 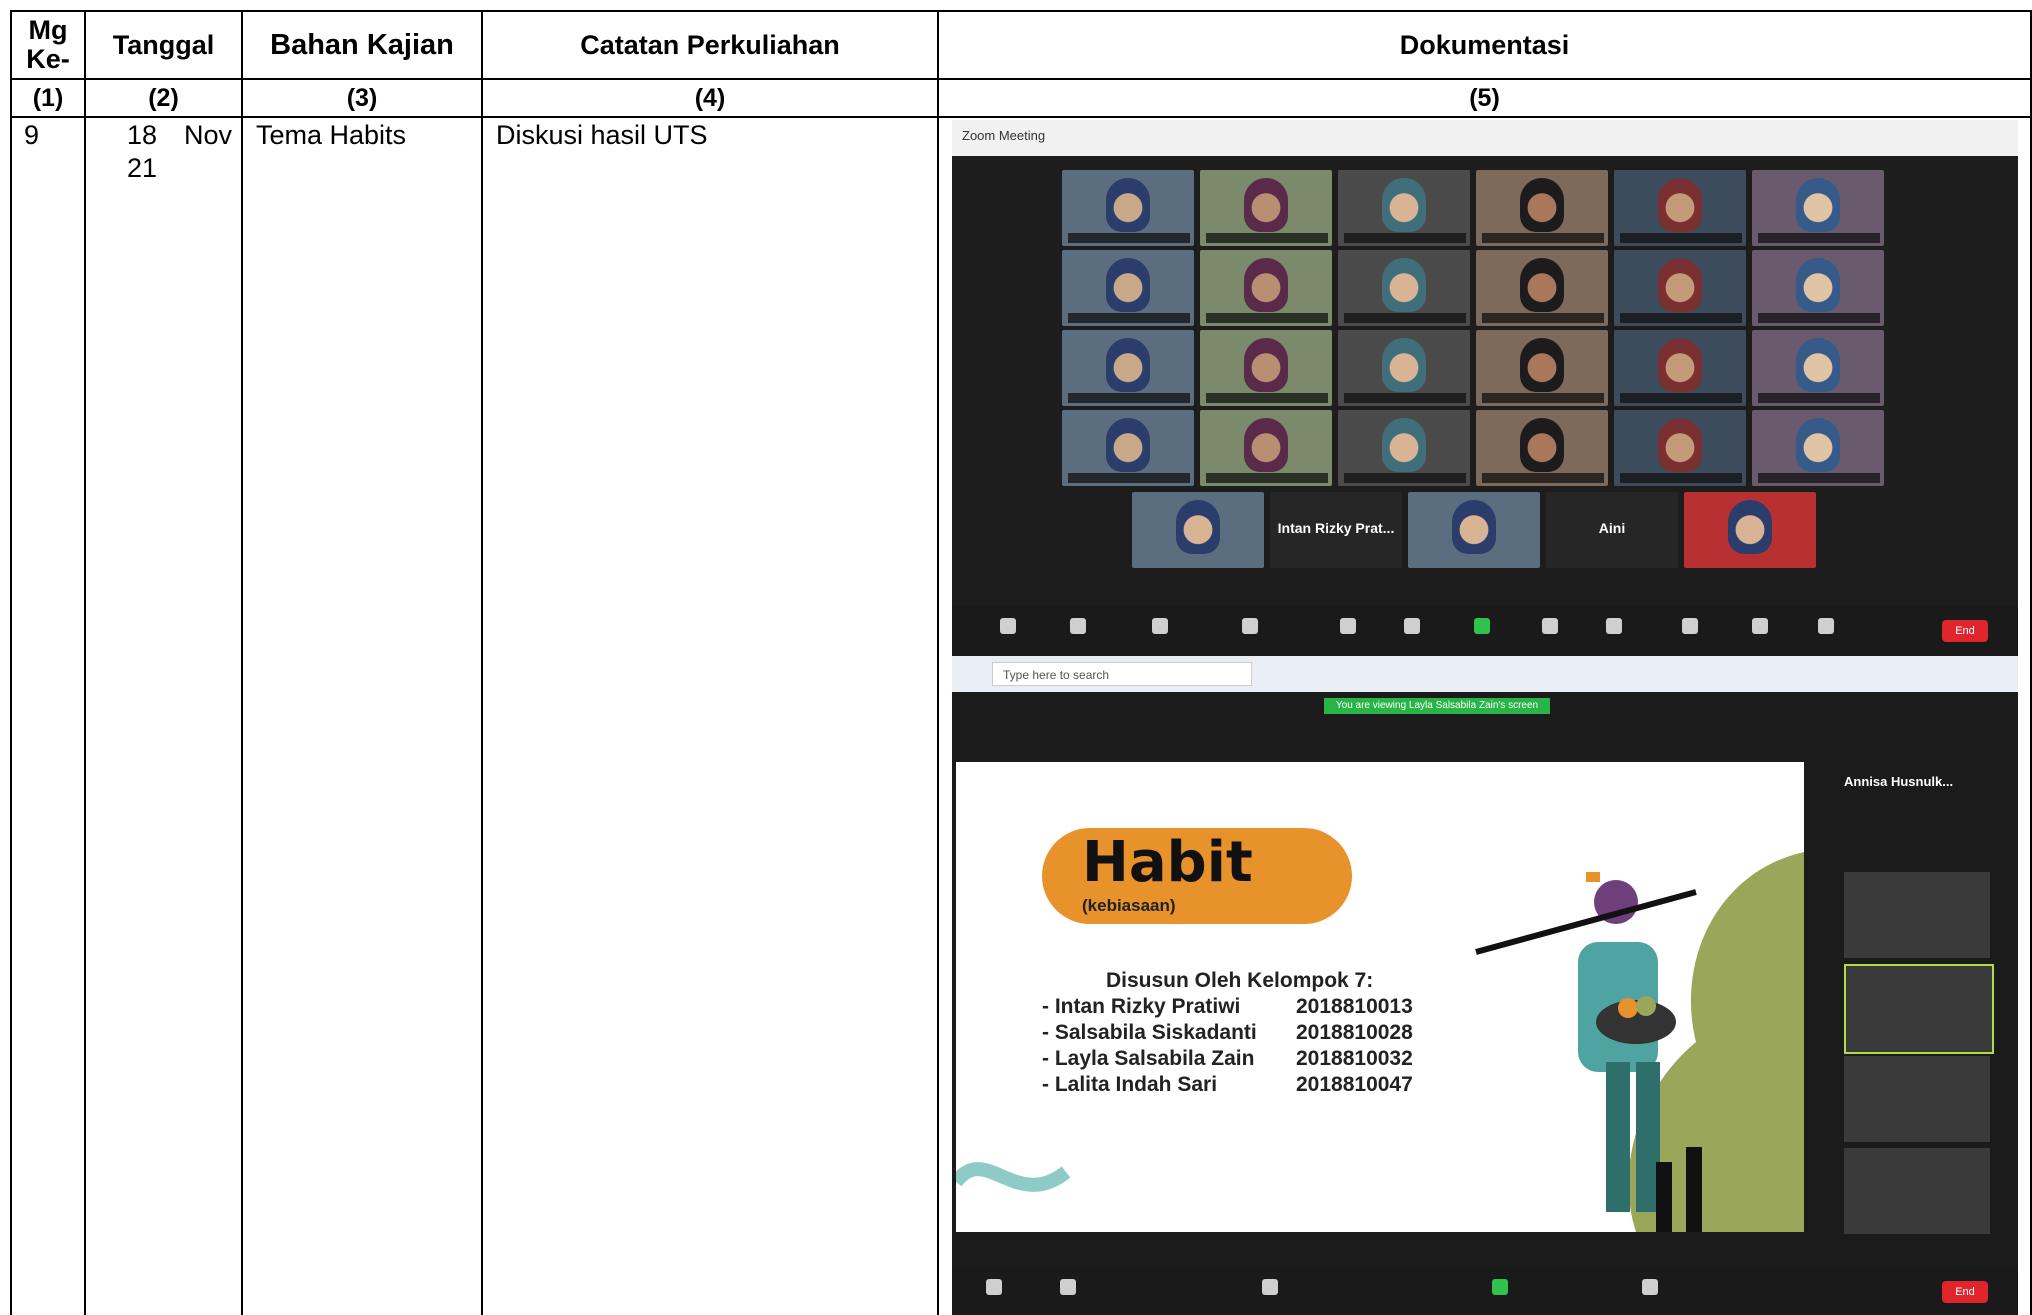 I want to click on member-nim-1: 2018810013, so click(x=1354, y=1006).